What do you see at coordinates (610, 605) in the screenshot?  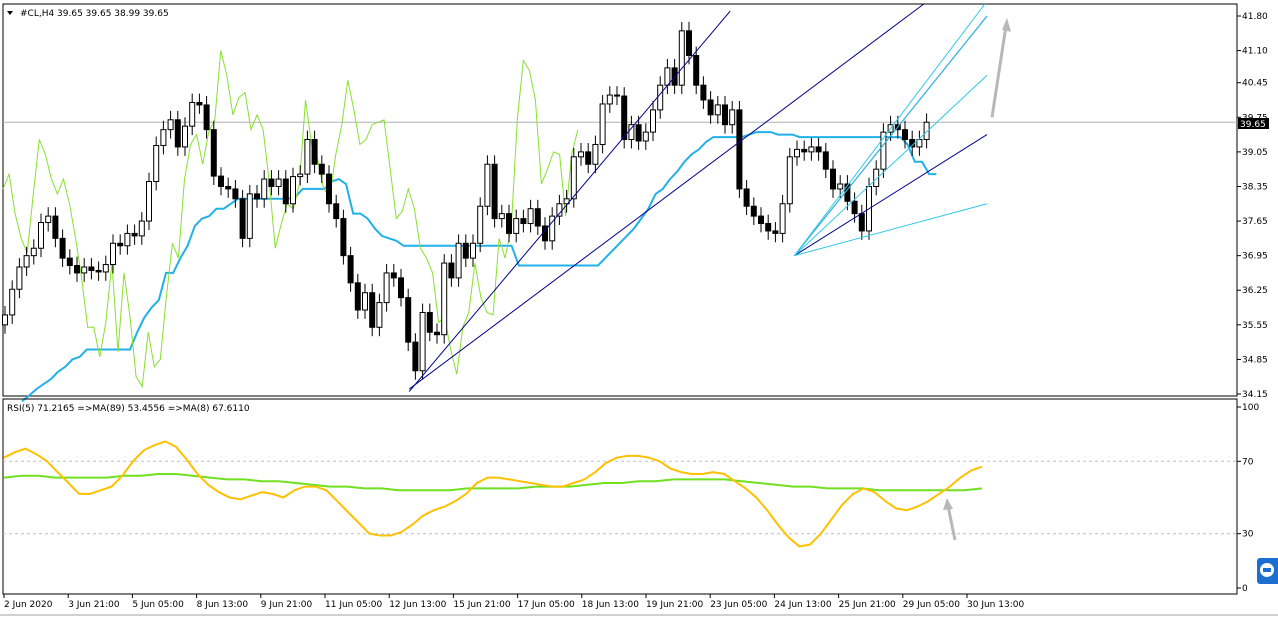 I see `time-tick-label: 18 Jun 13:00` at bounding box center [610, 605].